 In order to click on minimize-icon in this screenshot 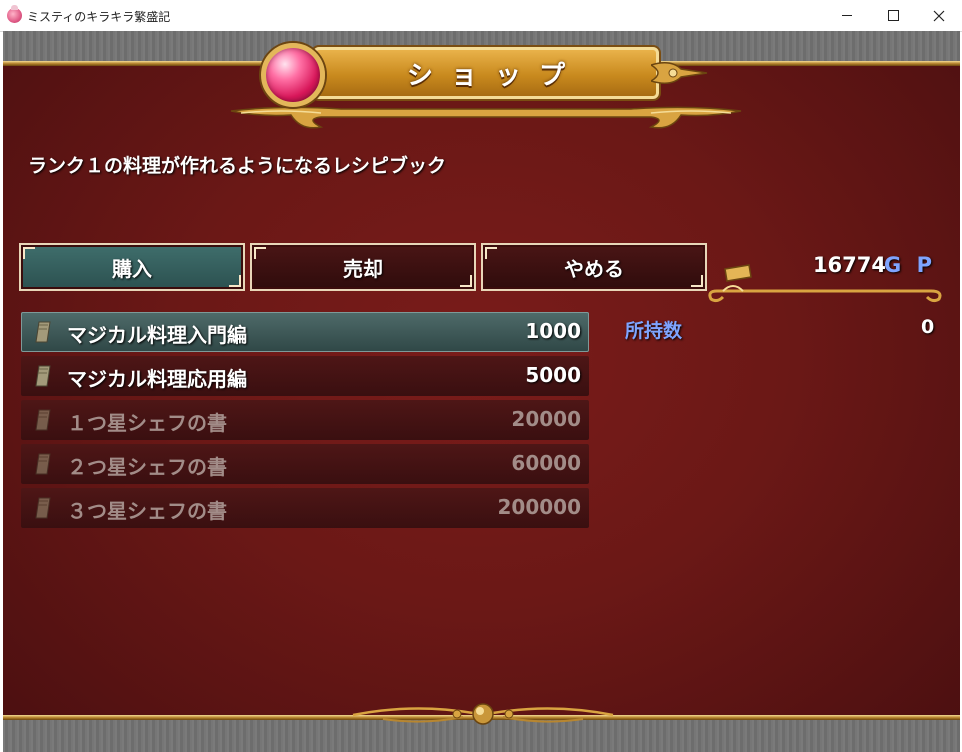, I will do `click(847, 15)`.